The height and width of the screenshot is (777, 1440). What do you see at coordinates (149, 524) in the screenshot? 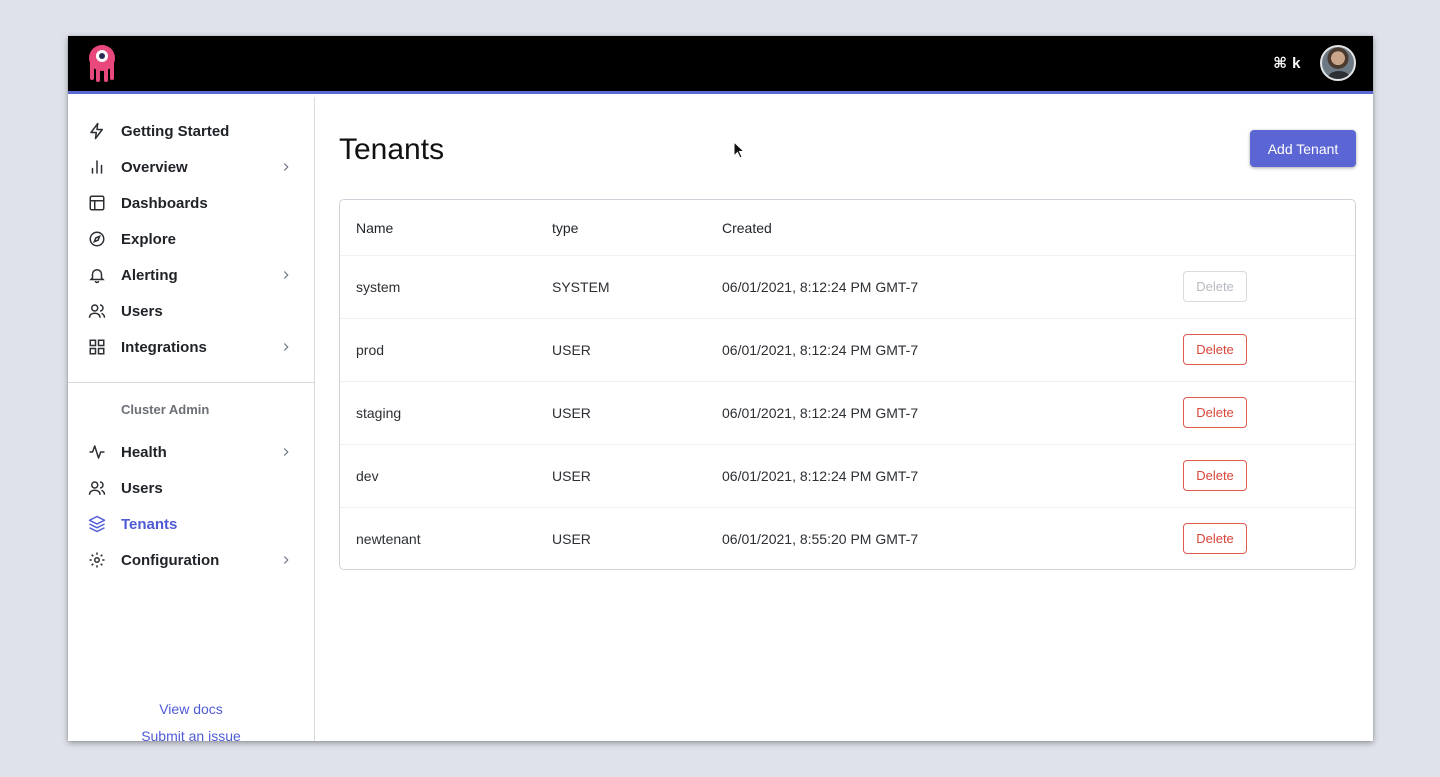
I see `sidebar-item-label: Tenants` at bounding box center [149, 524].